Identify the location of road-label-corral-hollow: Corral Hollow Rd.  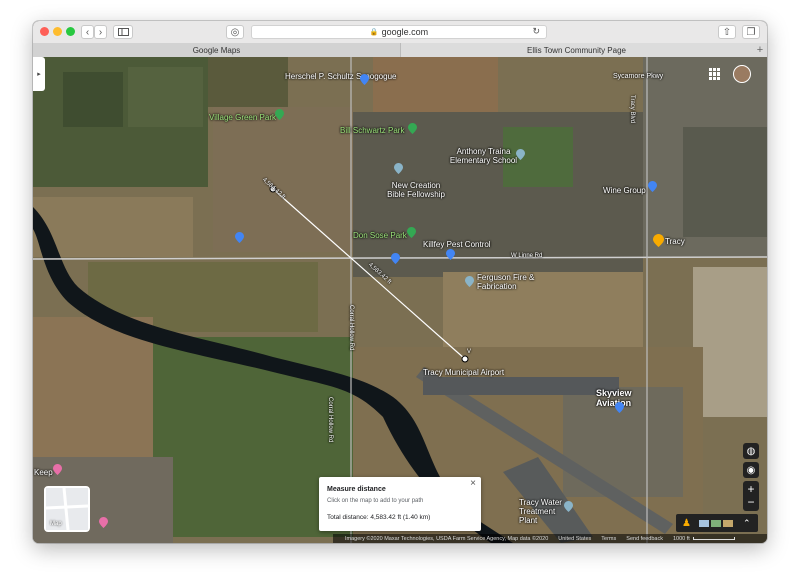
(351, 328).